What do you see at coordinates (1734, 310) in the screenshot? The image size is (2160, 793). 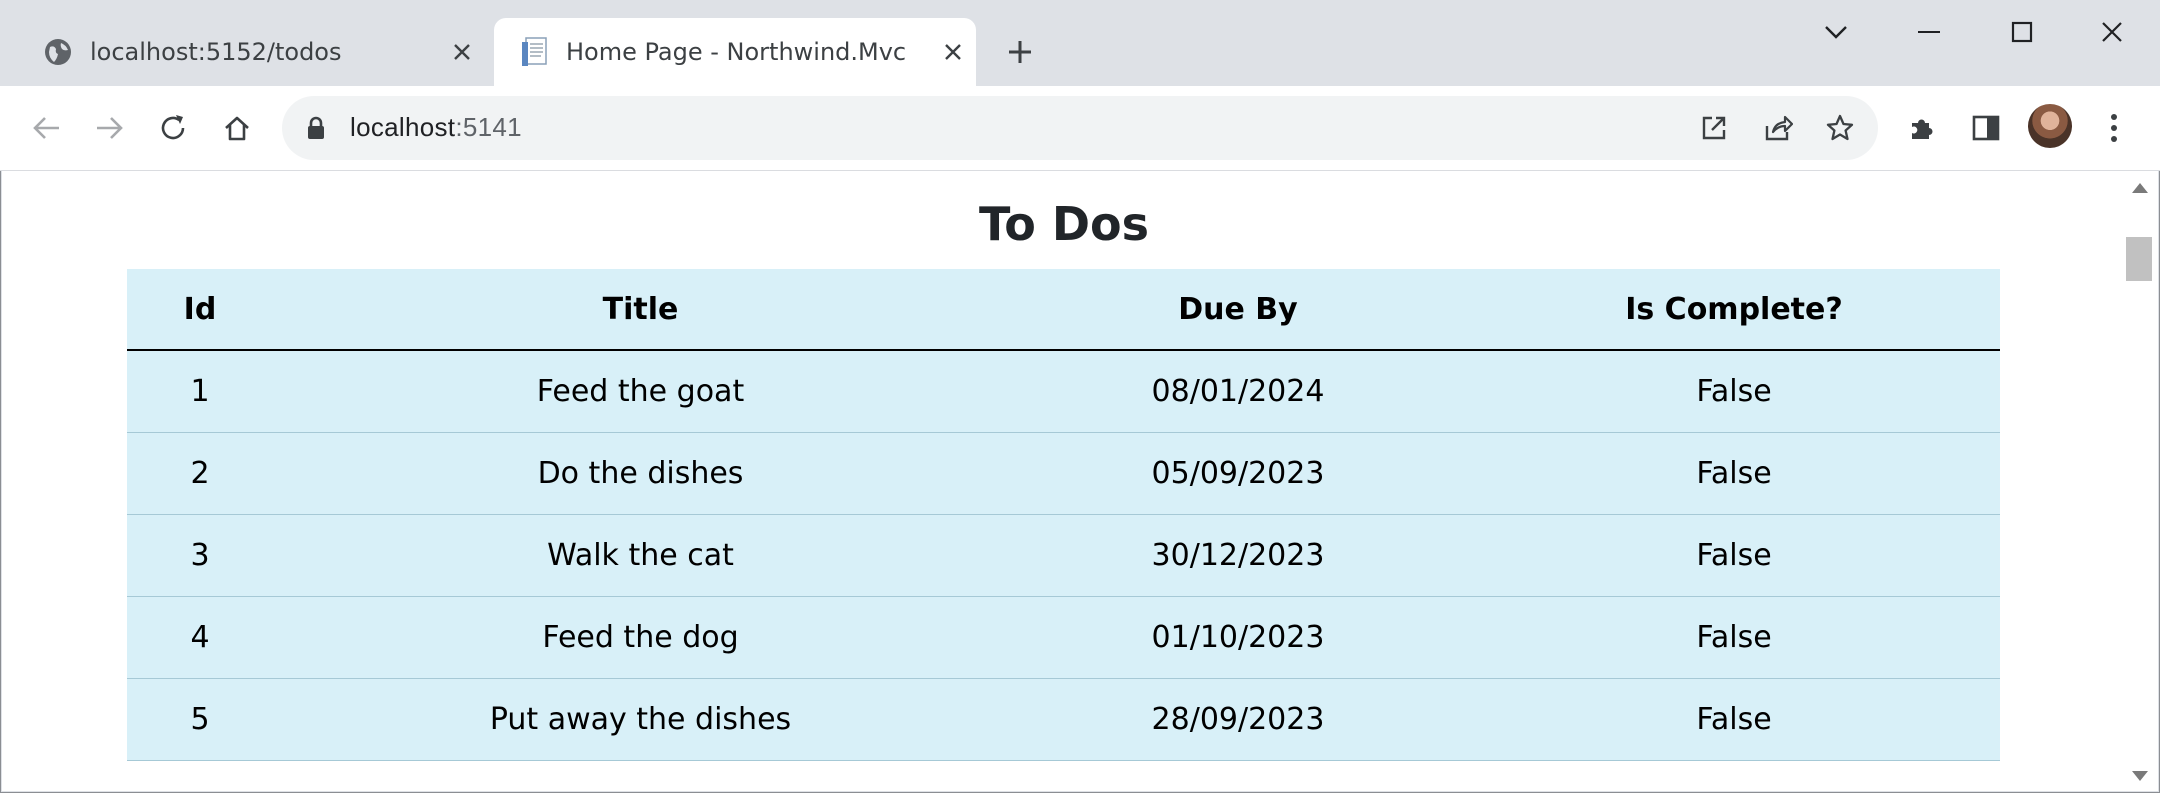 I see `column-header-is-complete: Is Complete?` at bounding box center [1734, 310].